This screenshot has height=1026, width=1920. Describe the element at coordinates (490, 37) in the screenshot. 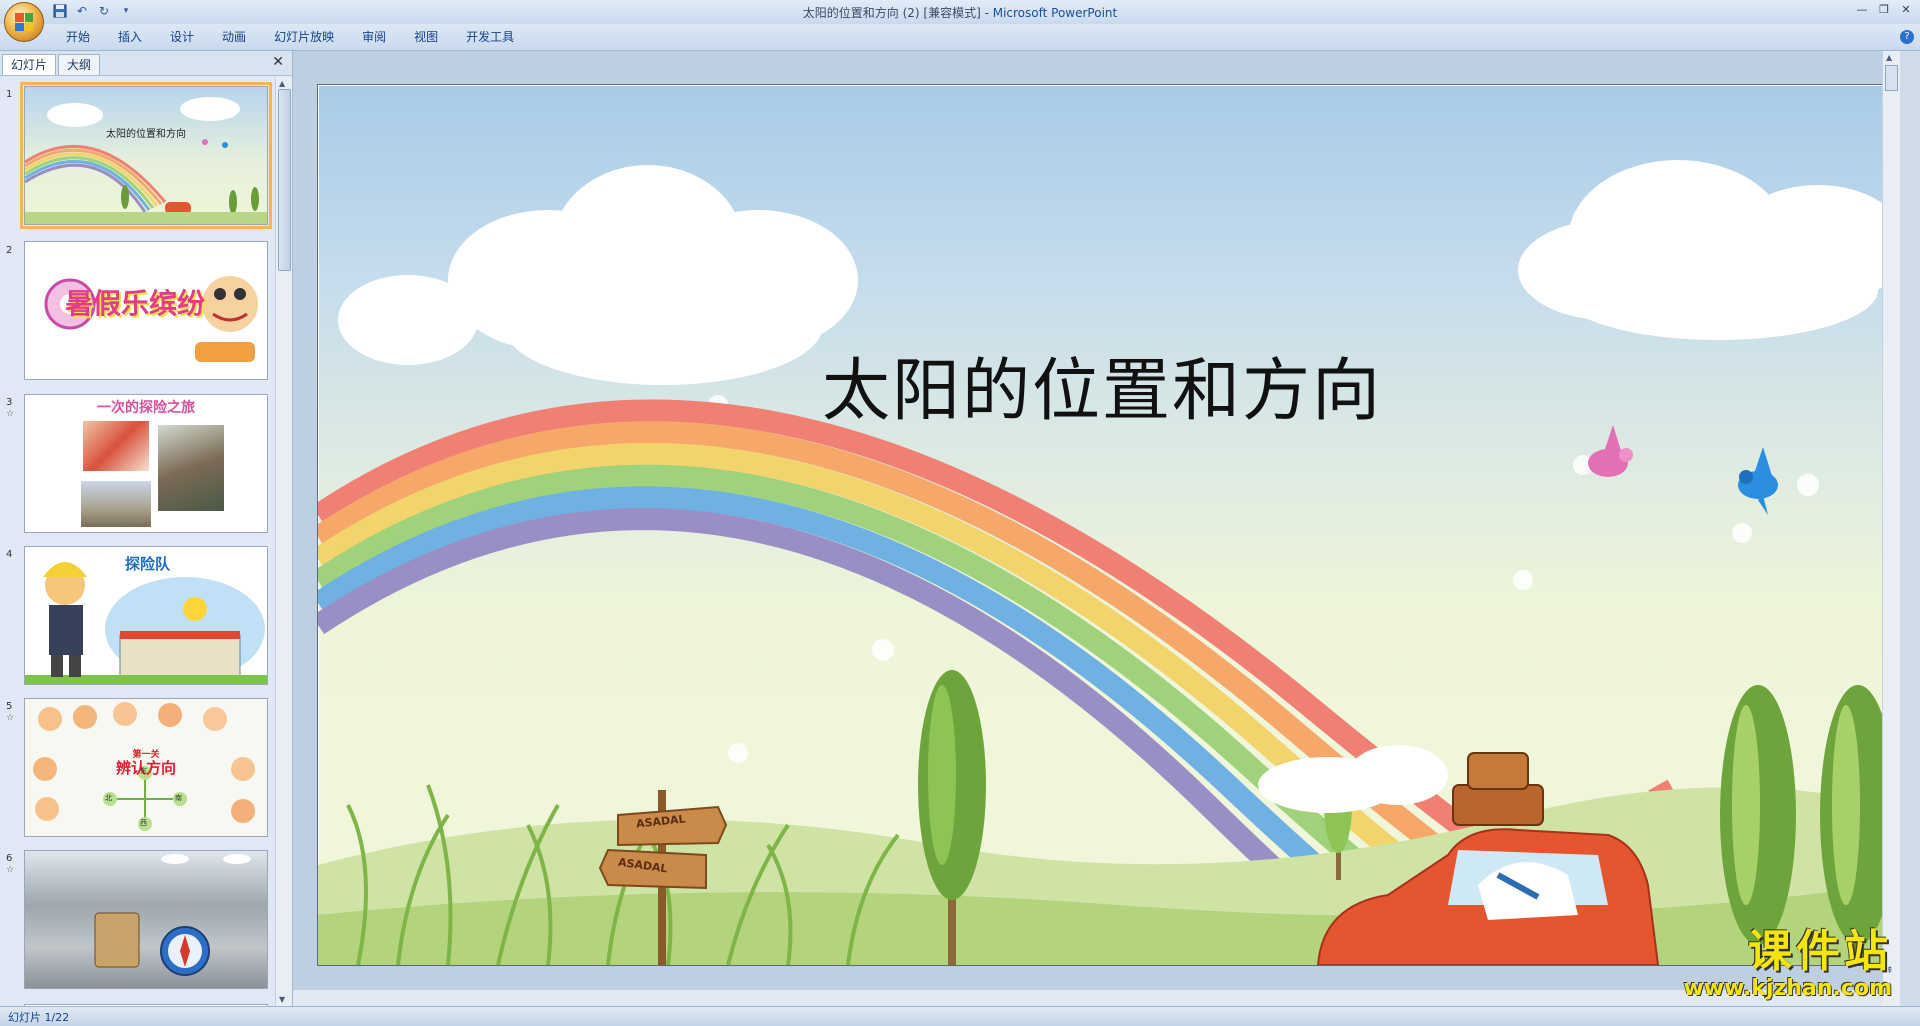

I see `tab-developer: 开发工具` at that location.